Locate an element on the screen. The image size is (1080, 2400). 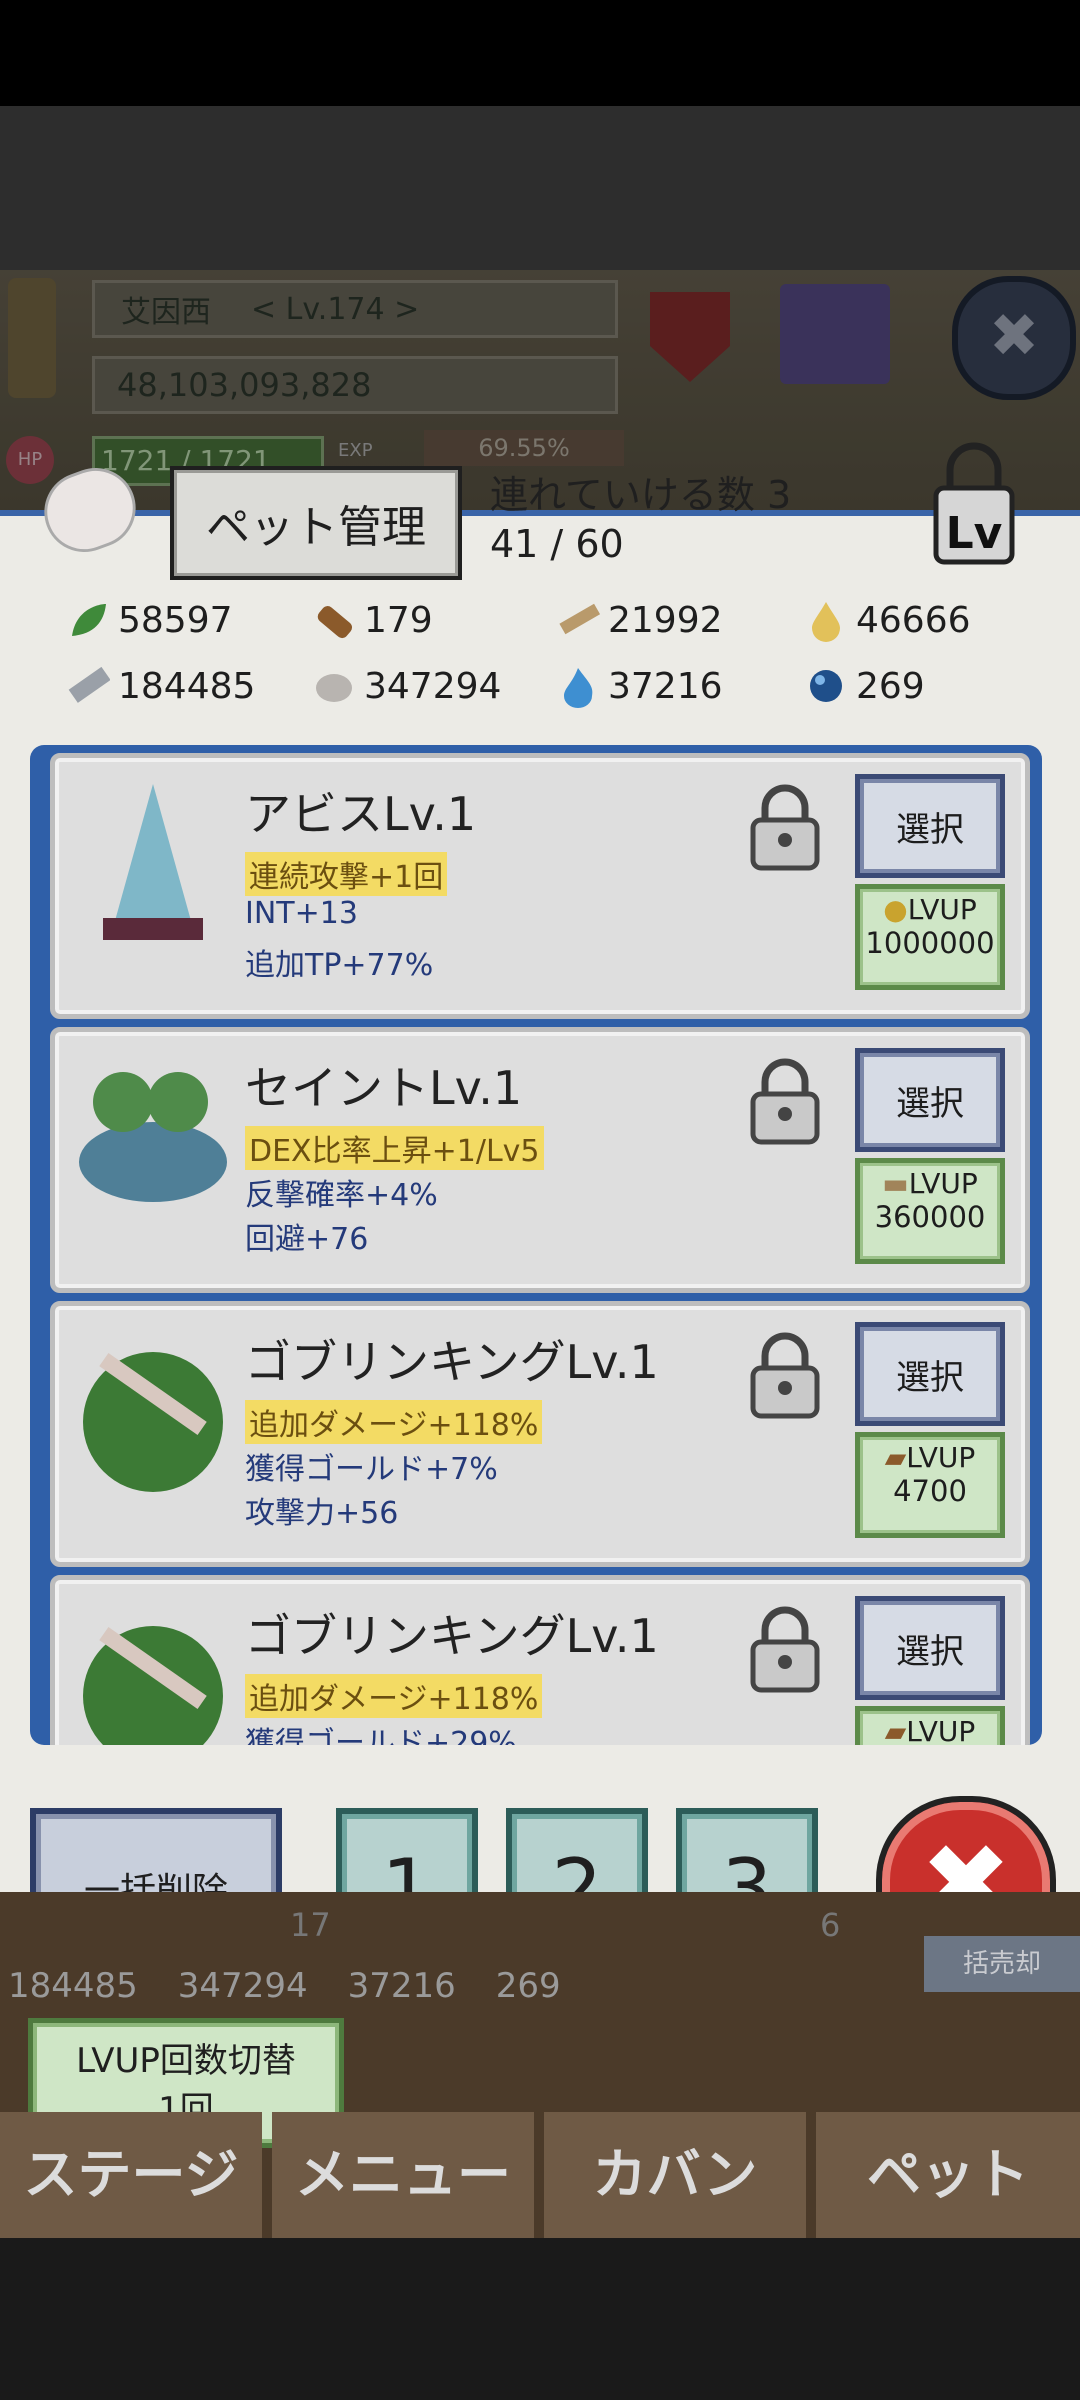
player-name-box: 艾因西 < Lv.174 > is located at coordinates (355, 309).